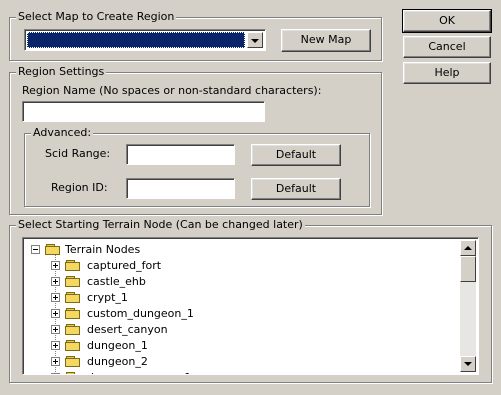 The width and height of the screenshot is (501, 395). I want to click on tree-node-label: crypt_1, so click(107, 297).